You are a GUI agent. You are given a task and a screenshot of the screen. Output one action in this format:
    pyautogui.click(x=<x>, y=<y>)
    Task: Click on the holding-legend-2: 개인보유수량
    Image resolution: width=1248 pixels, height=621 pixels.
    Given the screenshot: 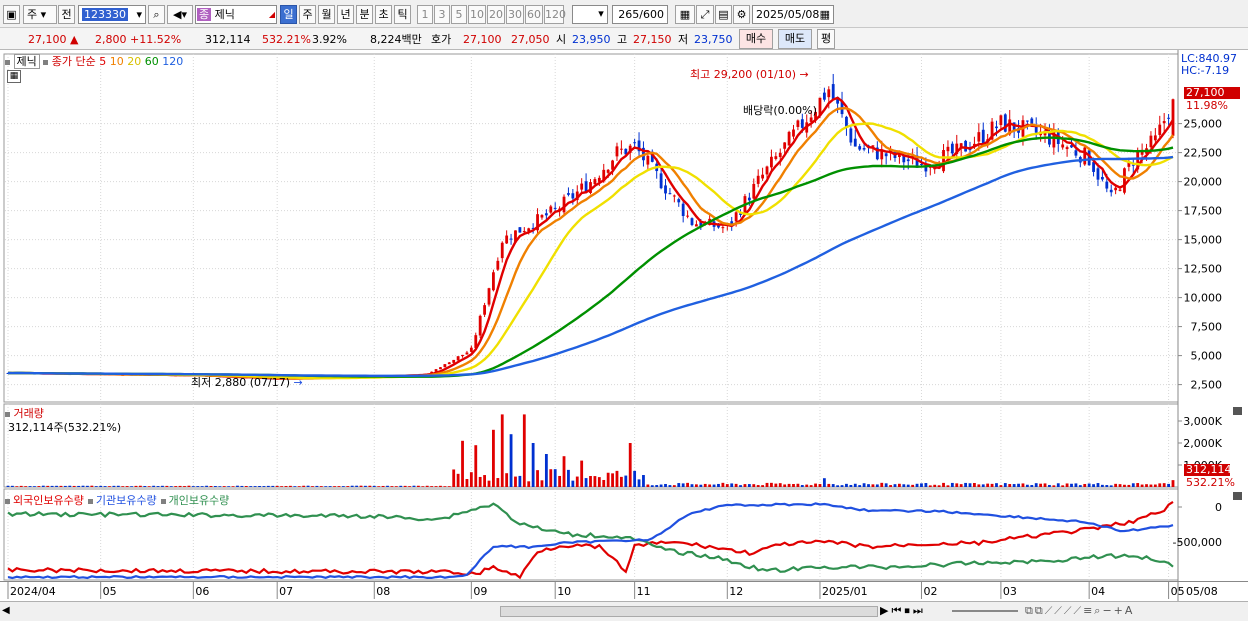 What is the action you would take?
    pyautogui.click(x=199, y=500)
    